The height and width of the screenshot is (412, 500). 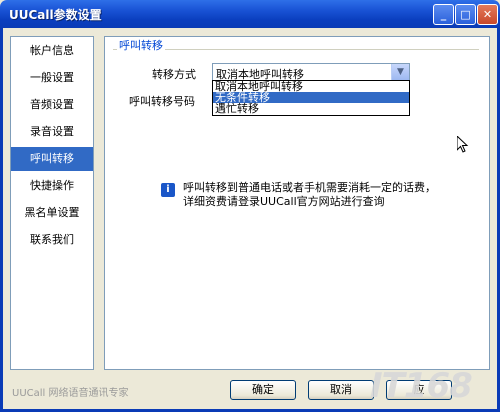 I want to click on sidebar-item-recording-settings: 录音设置, so click(x=52, y=132).